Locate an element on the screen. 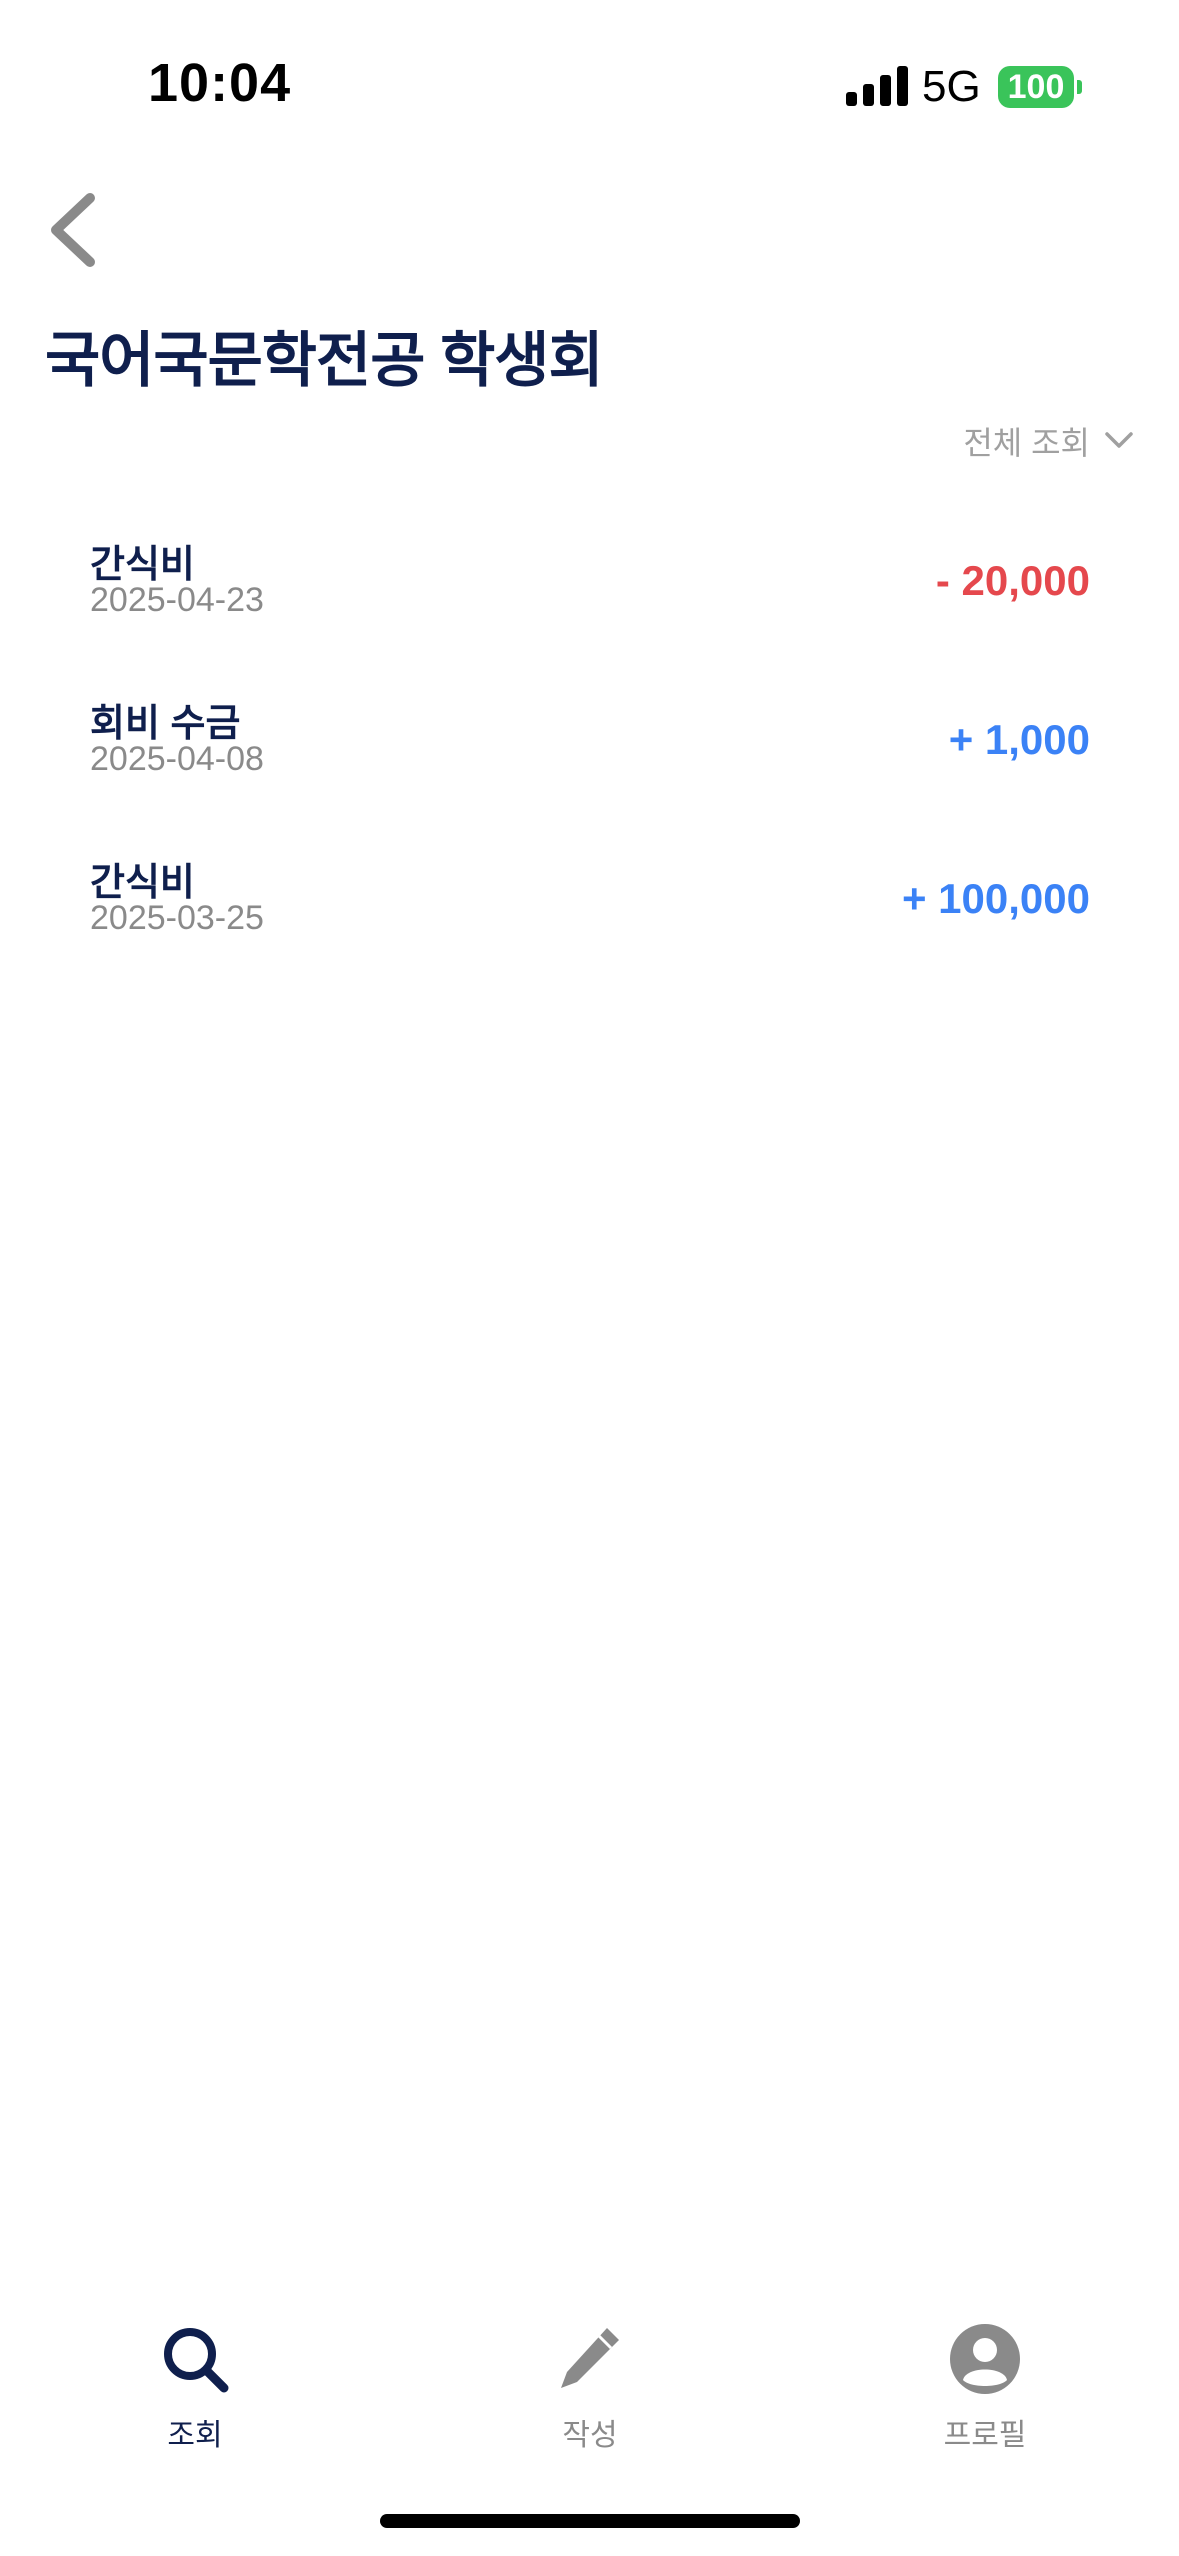 The width and height of the screenshot is (1179, 2556). tab-label: 프로필 is located at coordinates (985, 2435).